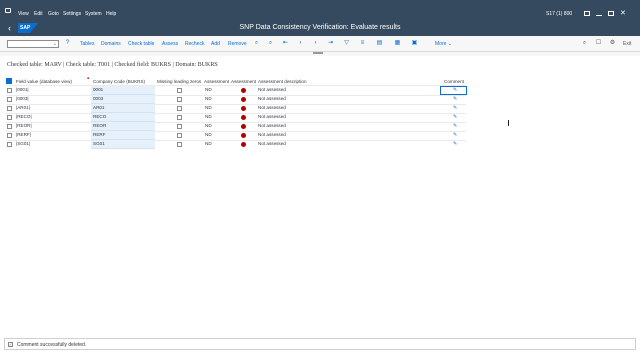  What do you see at coordinates (623, 13) in the screenshot?
I see `close-icon: ✕` at bounding box center [623, 13].